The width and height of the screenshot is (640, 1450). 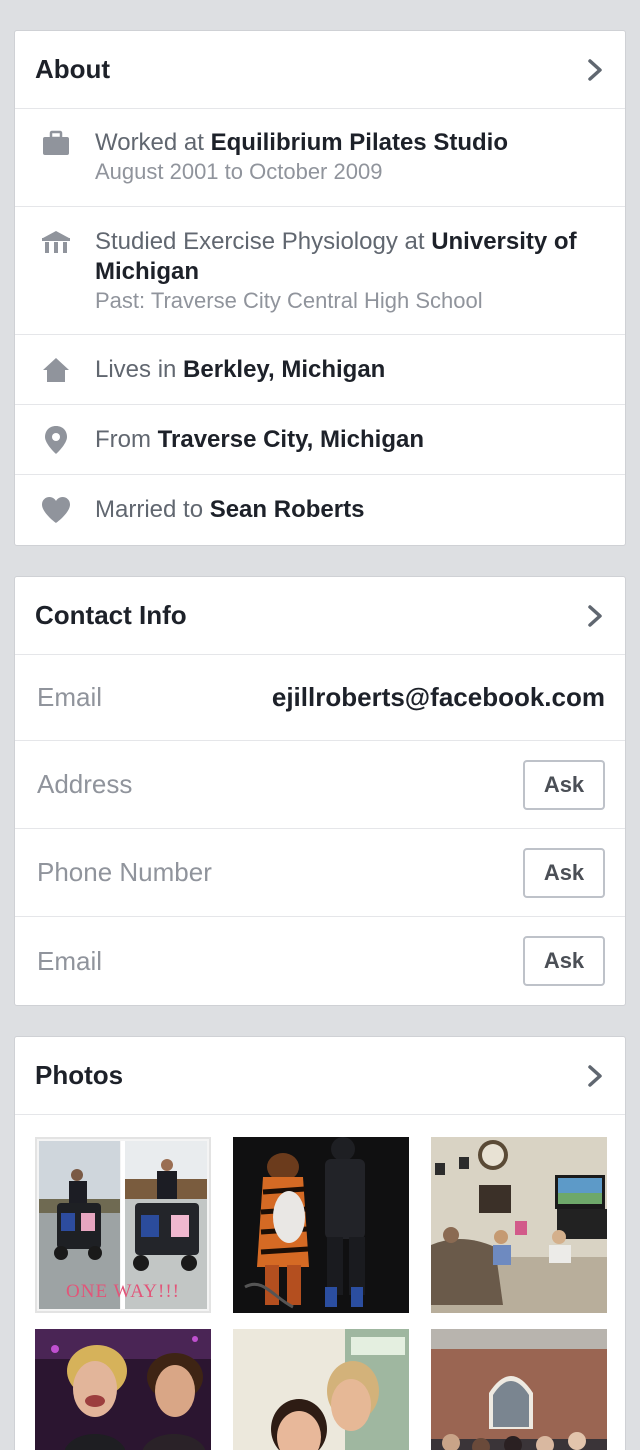 I want to click on married-prefix: Married to, so click(x=152, y=509).